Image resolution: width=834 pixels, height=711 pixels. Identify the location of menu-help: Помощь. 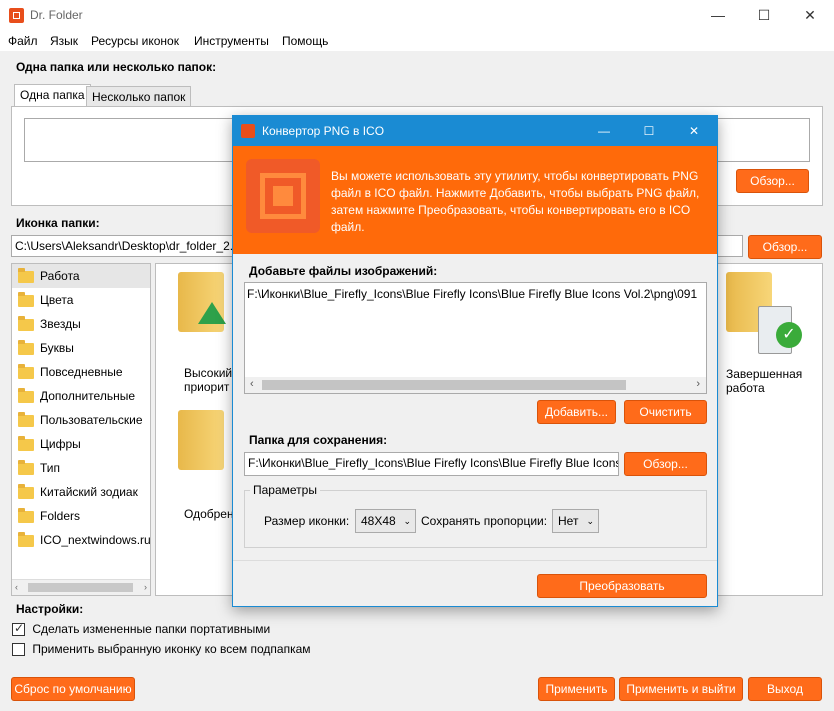
(305, 41).